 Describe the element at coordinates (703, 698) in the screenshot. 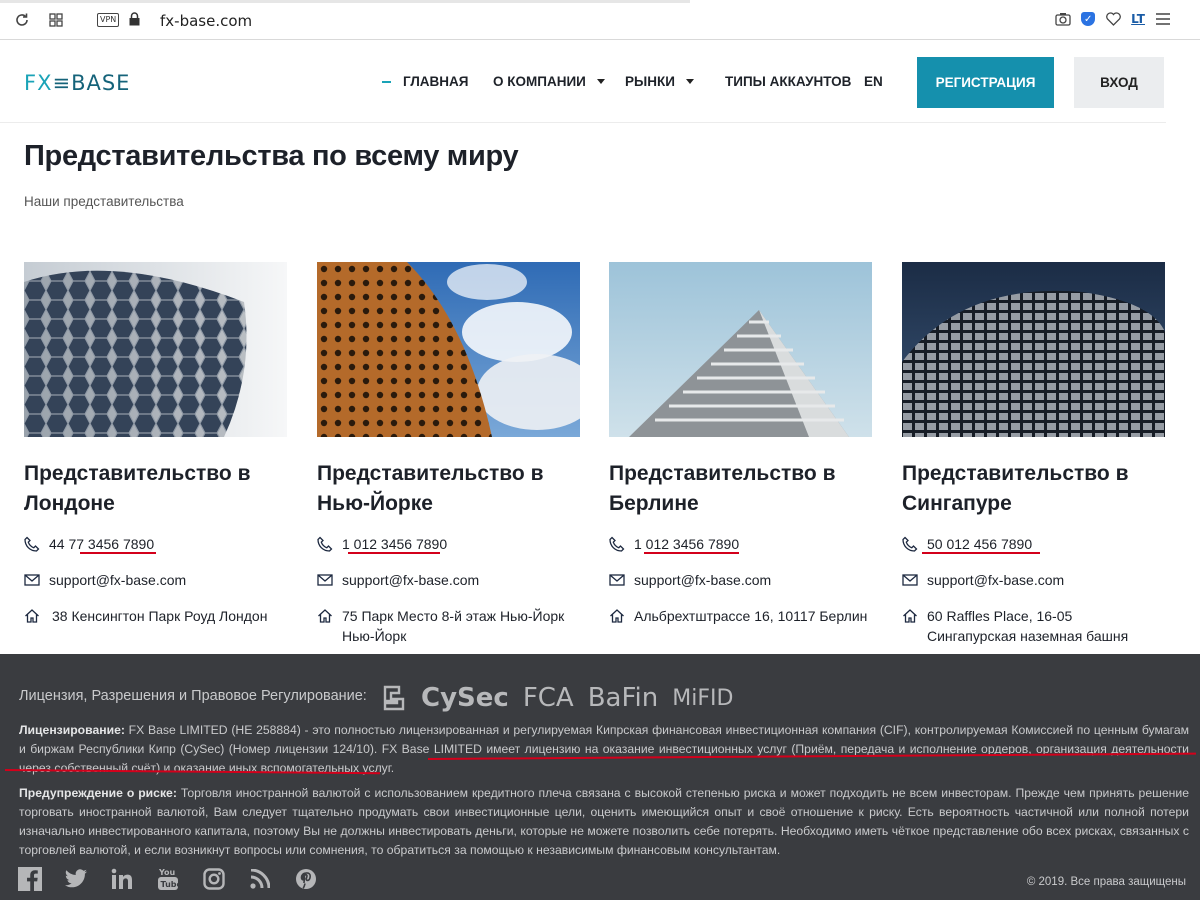

I see `mifid-logo: MiFID` at that location.